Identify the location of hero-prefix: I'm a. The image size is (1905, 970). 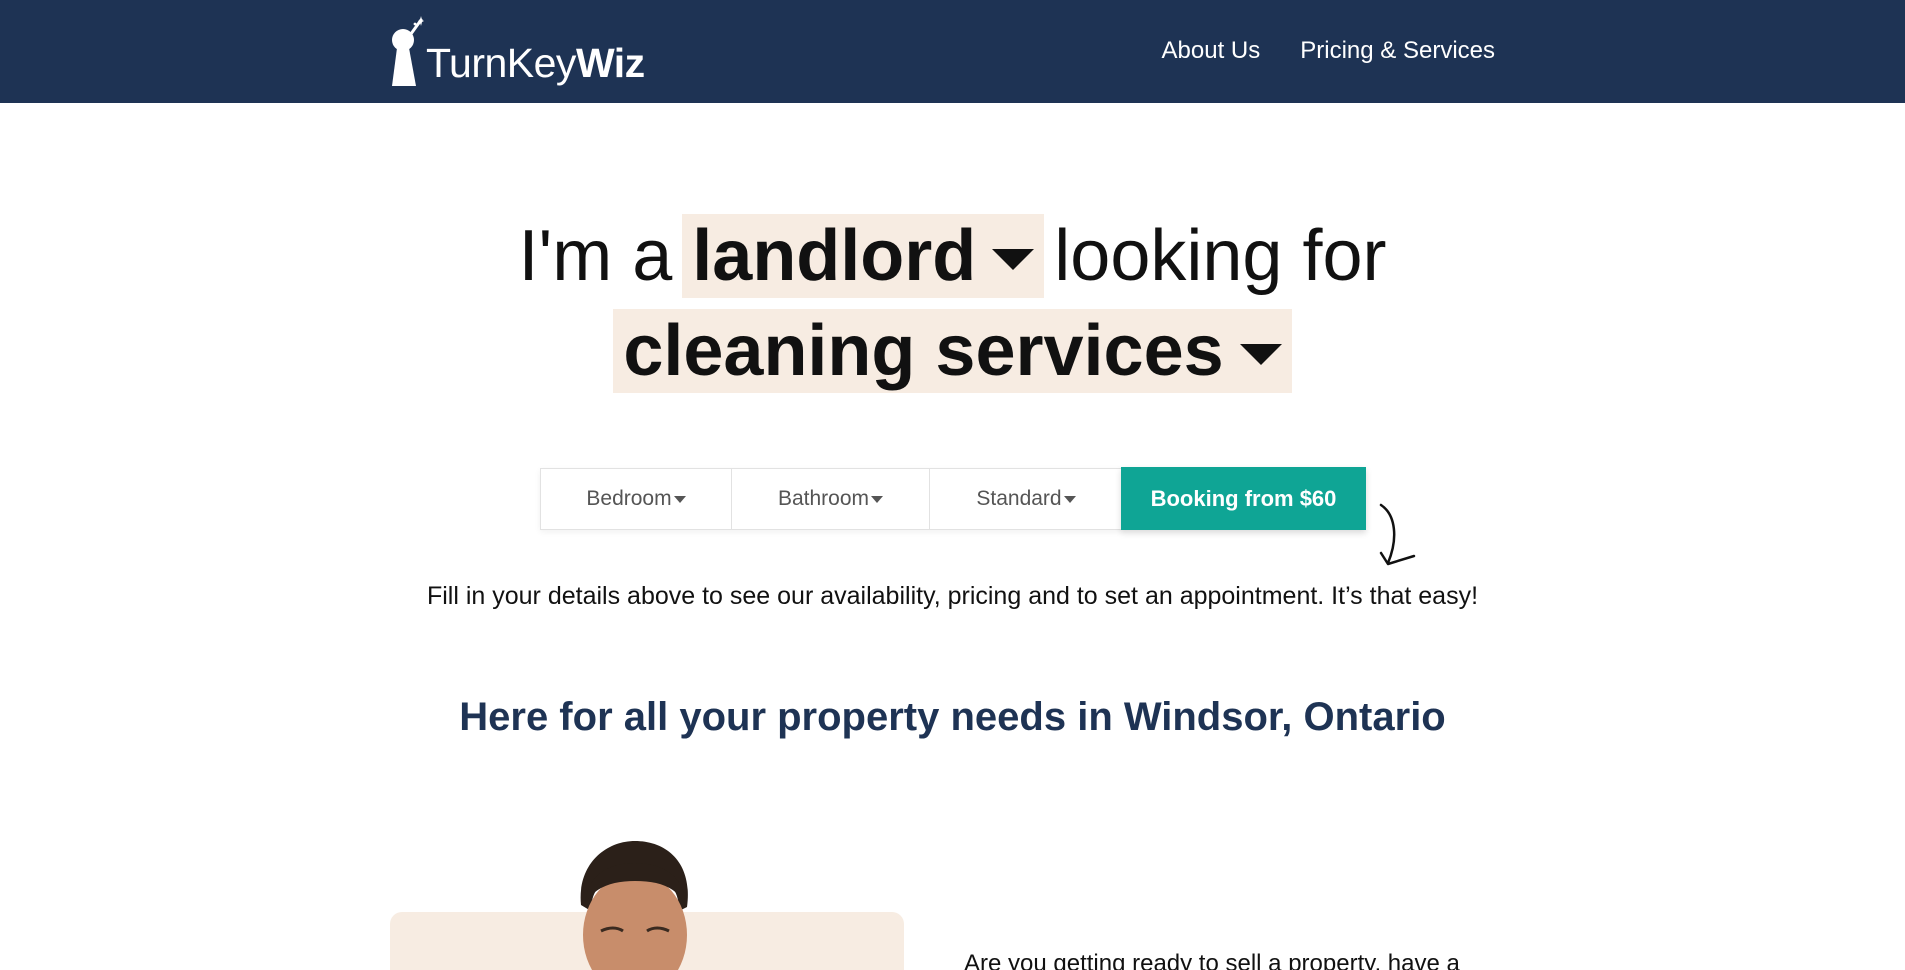
(595, 256).